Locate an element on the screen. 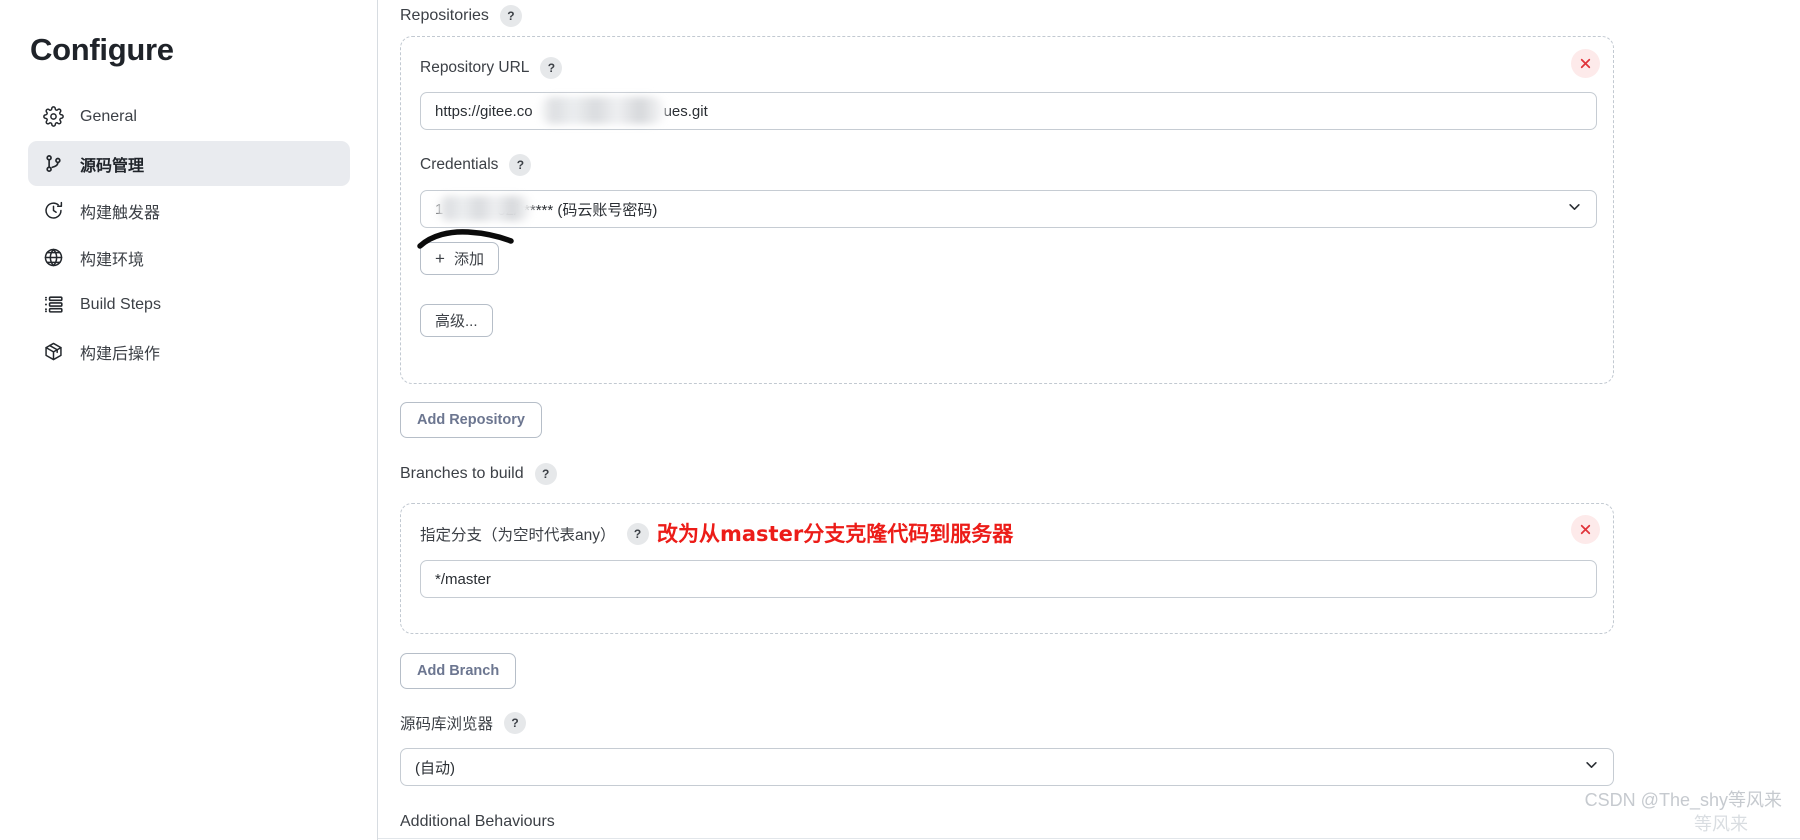 The width and height of the screenshot is (1800, 840). add-branch-label: Add Branch is located at coordinates (458, 671).